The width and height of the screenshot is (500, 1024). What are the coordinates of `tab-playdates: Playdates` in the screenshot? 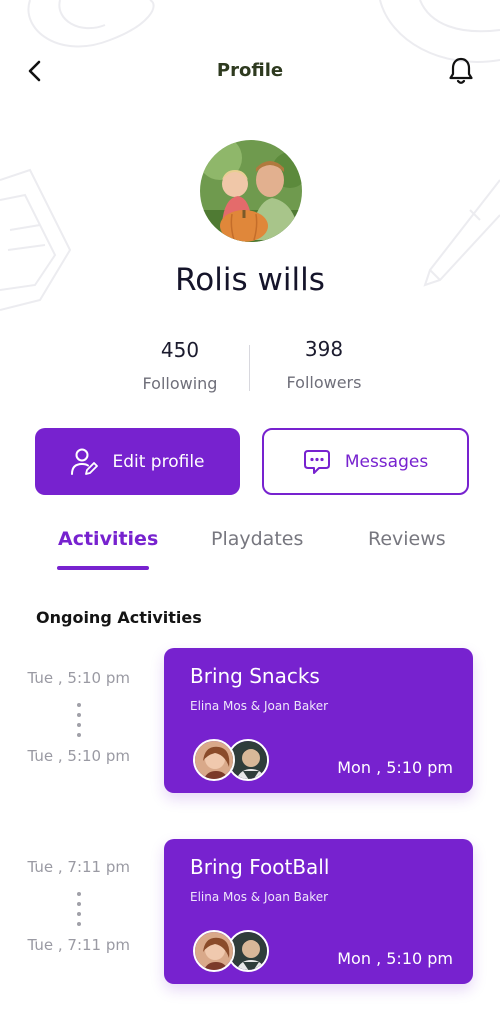 It's located at (257, 539).